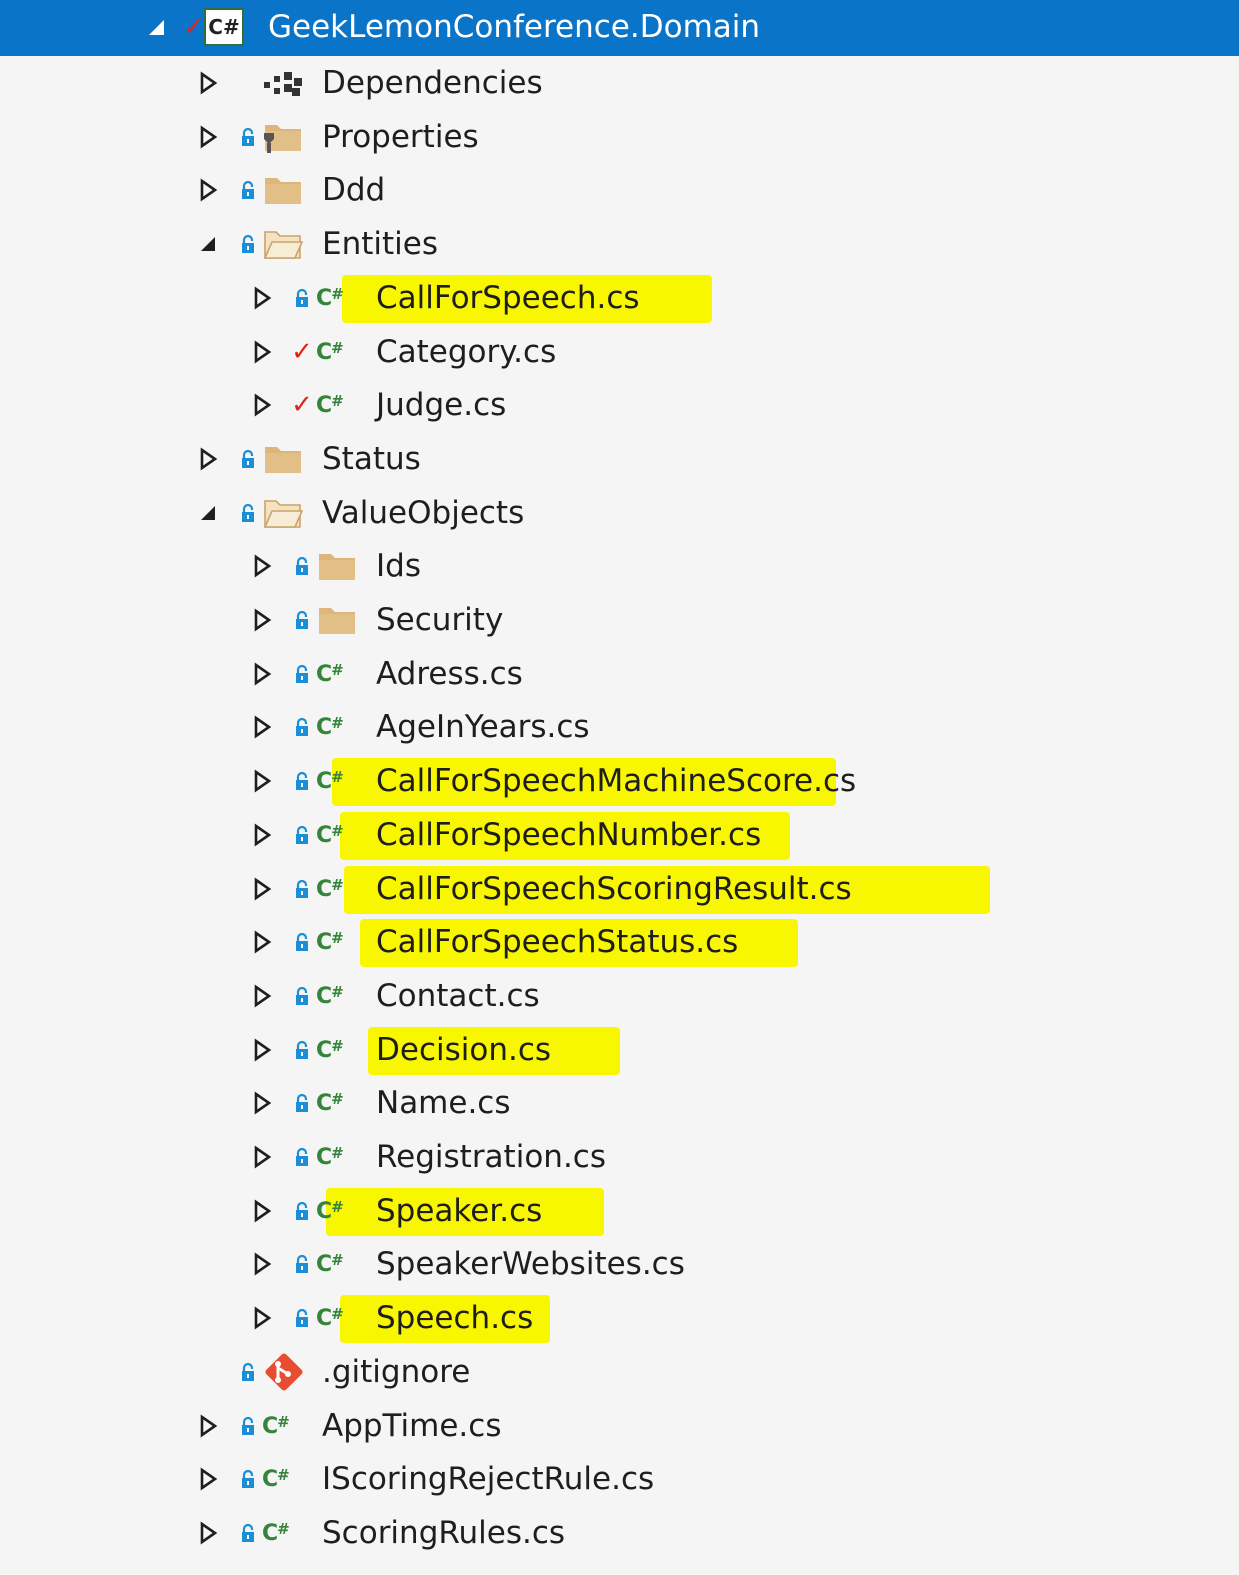 This screenshot has width=1239, height=1575. What do you see at coordinates (619, 190) in the screenshot?
I see `tree-item-ddd: Ddd` at bounding box center [619, 190].